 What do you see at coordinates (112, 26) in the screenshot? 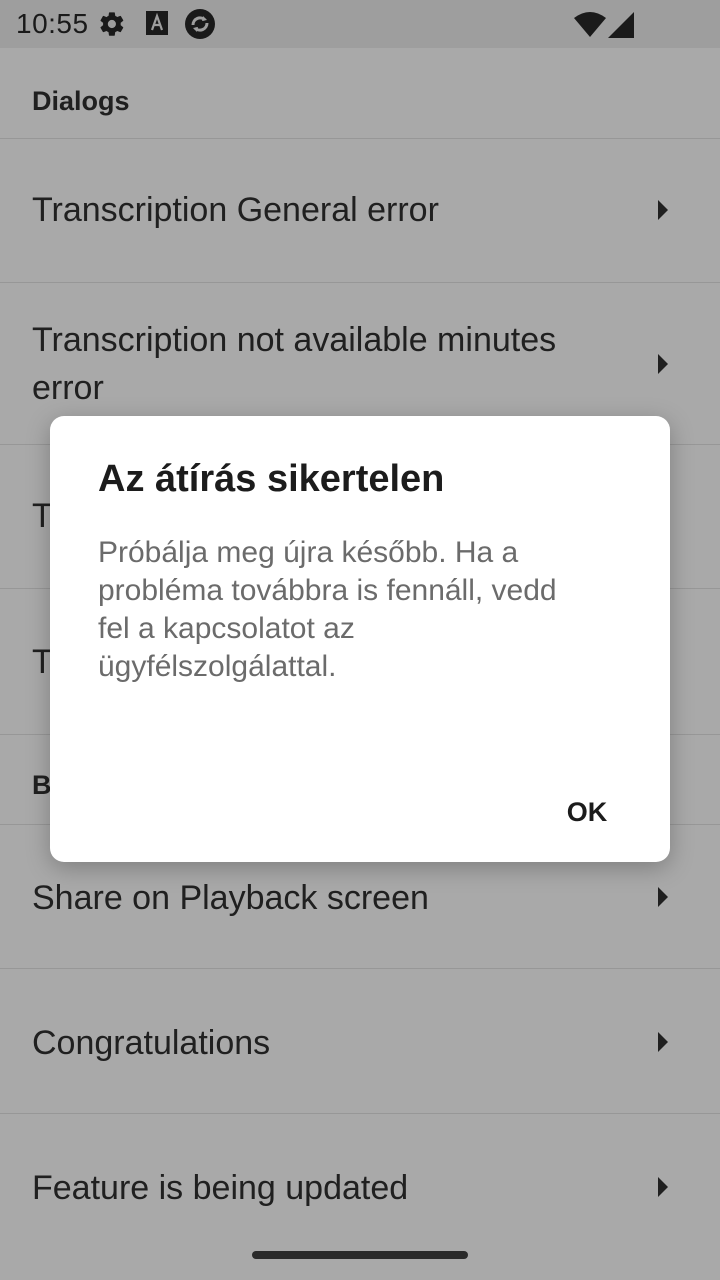
I see `gear-icon` at bounding box center [112, 26].